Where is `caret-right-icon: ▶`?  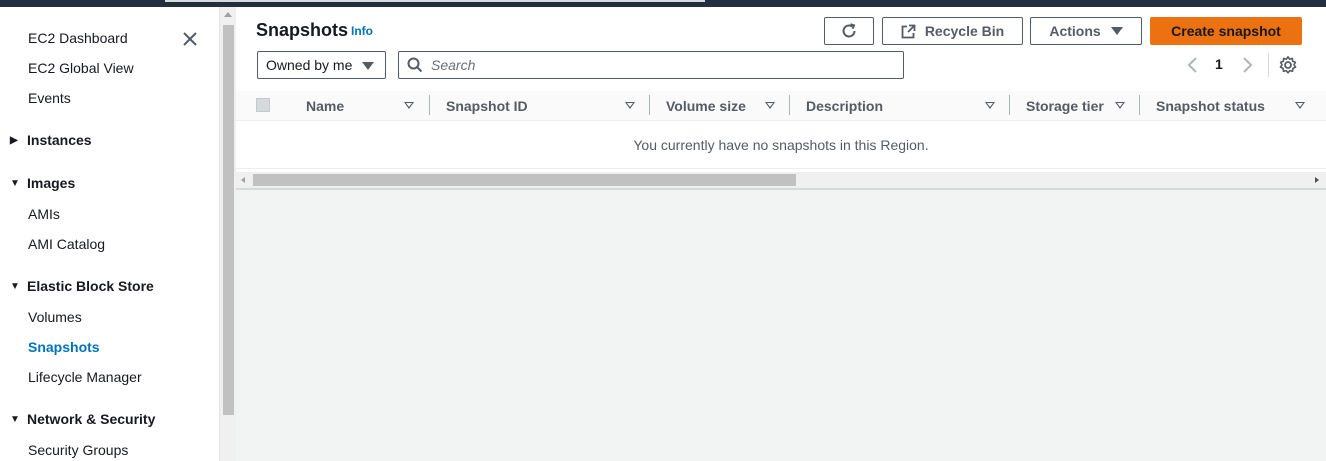
caret-right-icon: ▶ is located at coordinates (14, 140).